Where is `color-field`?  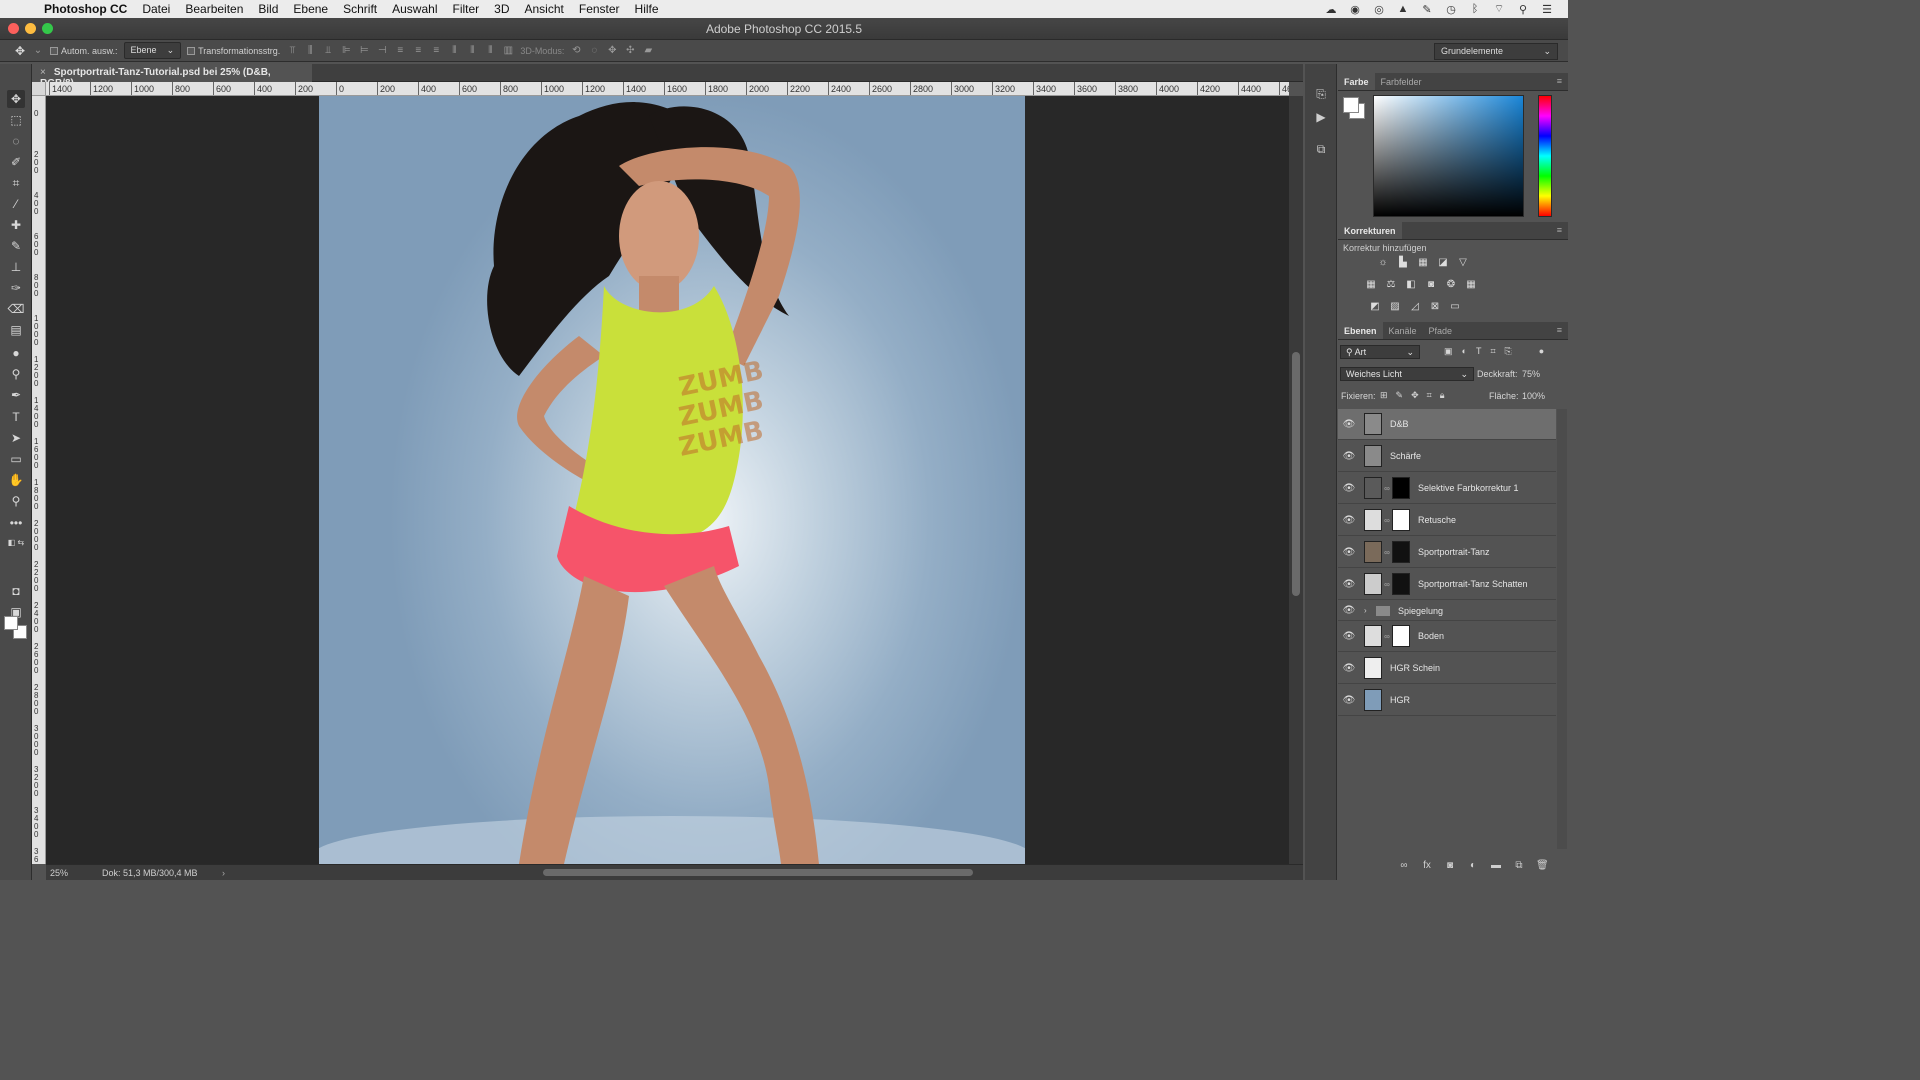 color-field is located at coordinates (1448, 156).